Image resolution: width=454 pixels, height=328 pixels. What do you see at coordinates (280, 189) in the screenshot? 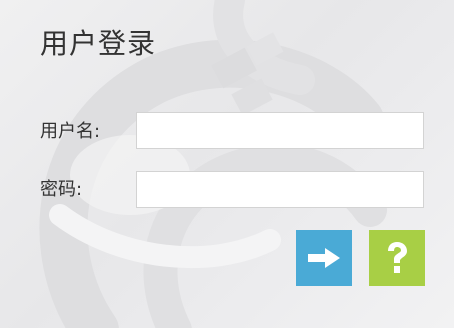
I see `password-input` at bounding box center [280, 189].